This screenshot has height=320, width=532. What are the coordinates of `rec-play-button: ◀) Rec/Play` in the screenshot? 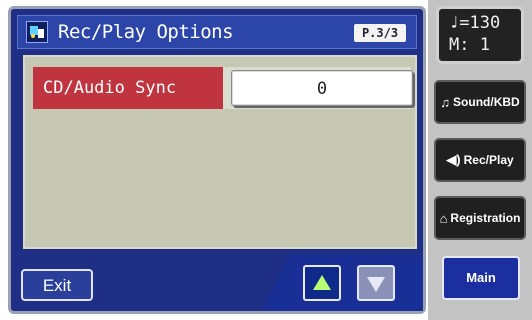 It's located at (480, 160).